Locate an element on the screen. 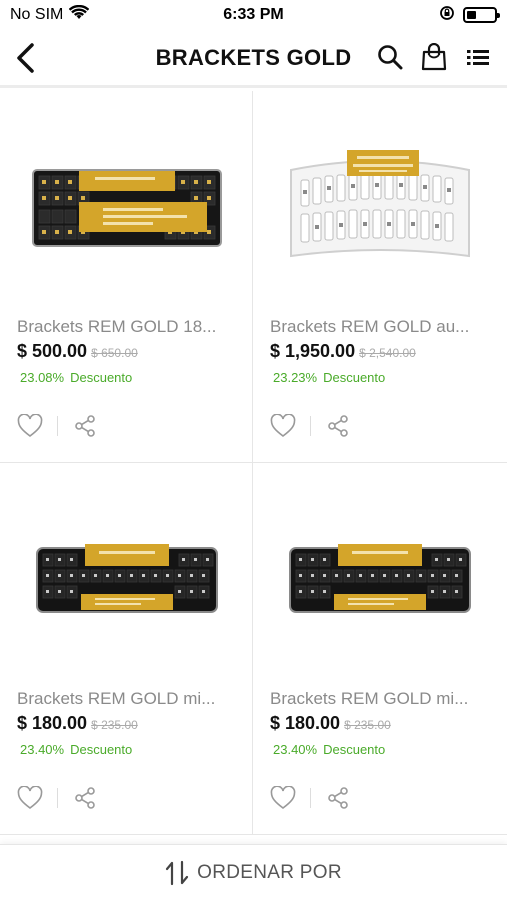 The width and height of the screenshot is (507, 900). cart-button is located at coordinates (434, 57).